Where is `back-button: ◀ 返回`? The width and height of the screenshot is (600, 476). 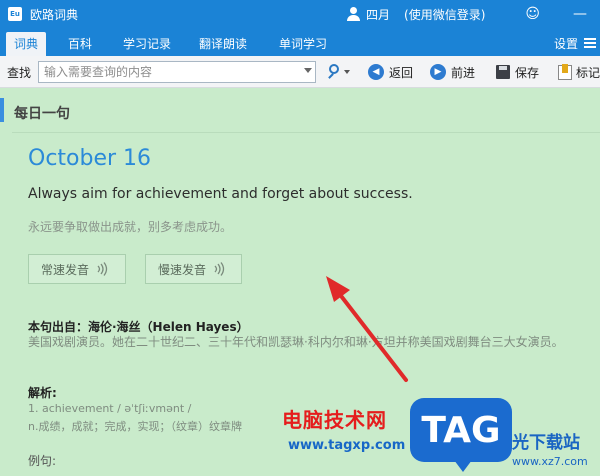 back-button: ◀ 返回 is located at coordinates (390, 72).